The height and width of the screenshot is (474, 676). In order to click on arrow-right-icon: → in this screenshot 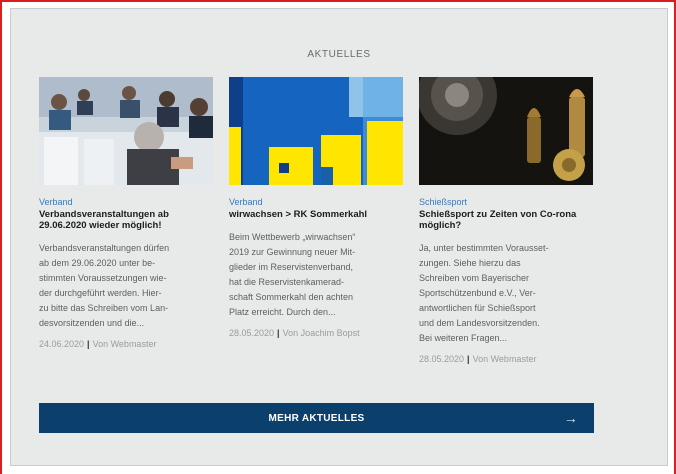, I will do `click(570, 418)`.